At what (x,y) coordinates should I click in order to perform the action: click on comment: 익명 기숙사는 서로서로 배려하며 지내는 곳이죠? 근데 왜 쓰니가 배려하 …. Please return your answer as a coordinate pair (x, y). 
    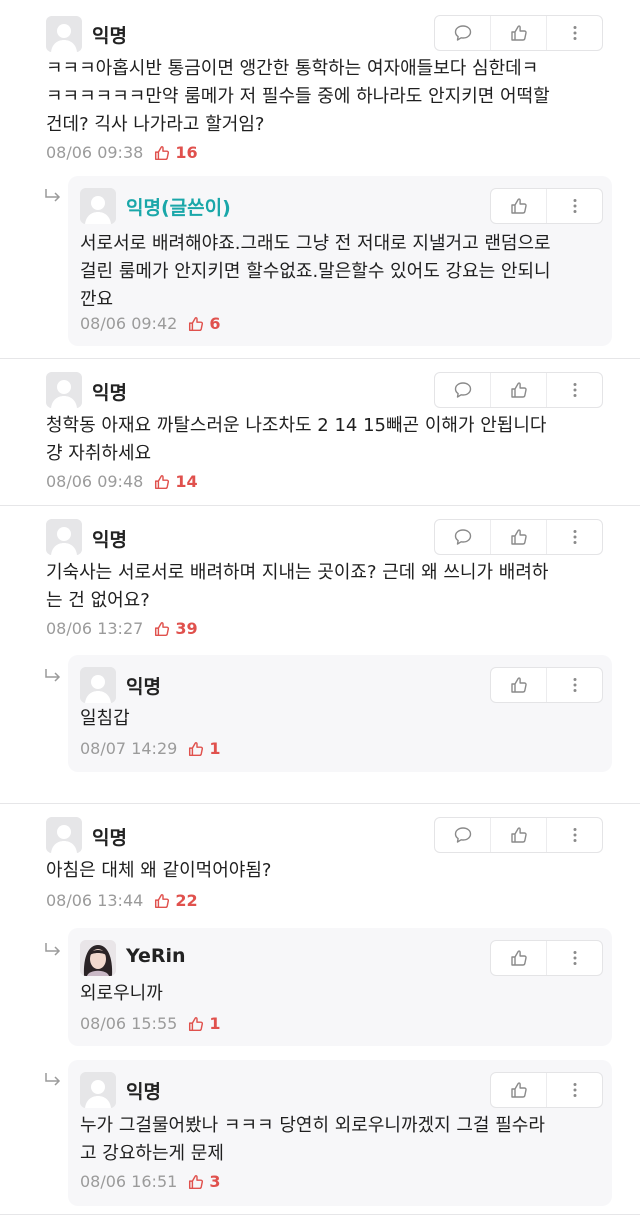
    Looking at the image, I should click on (320, 579).